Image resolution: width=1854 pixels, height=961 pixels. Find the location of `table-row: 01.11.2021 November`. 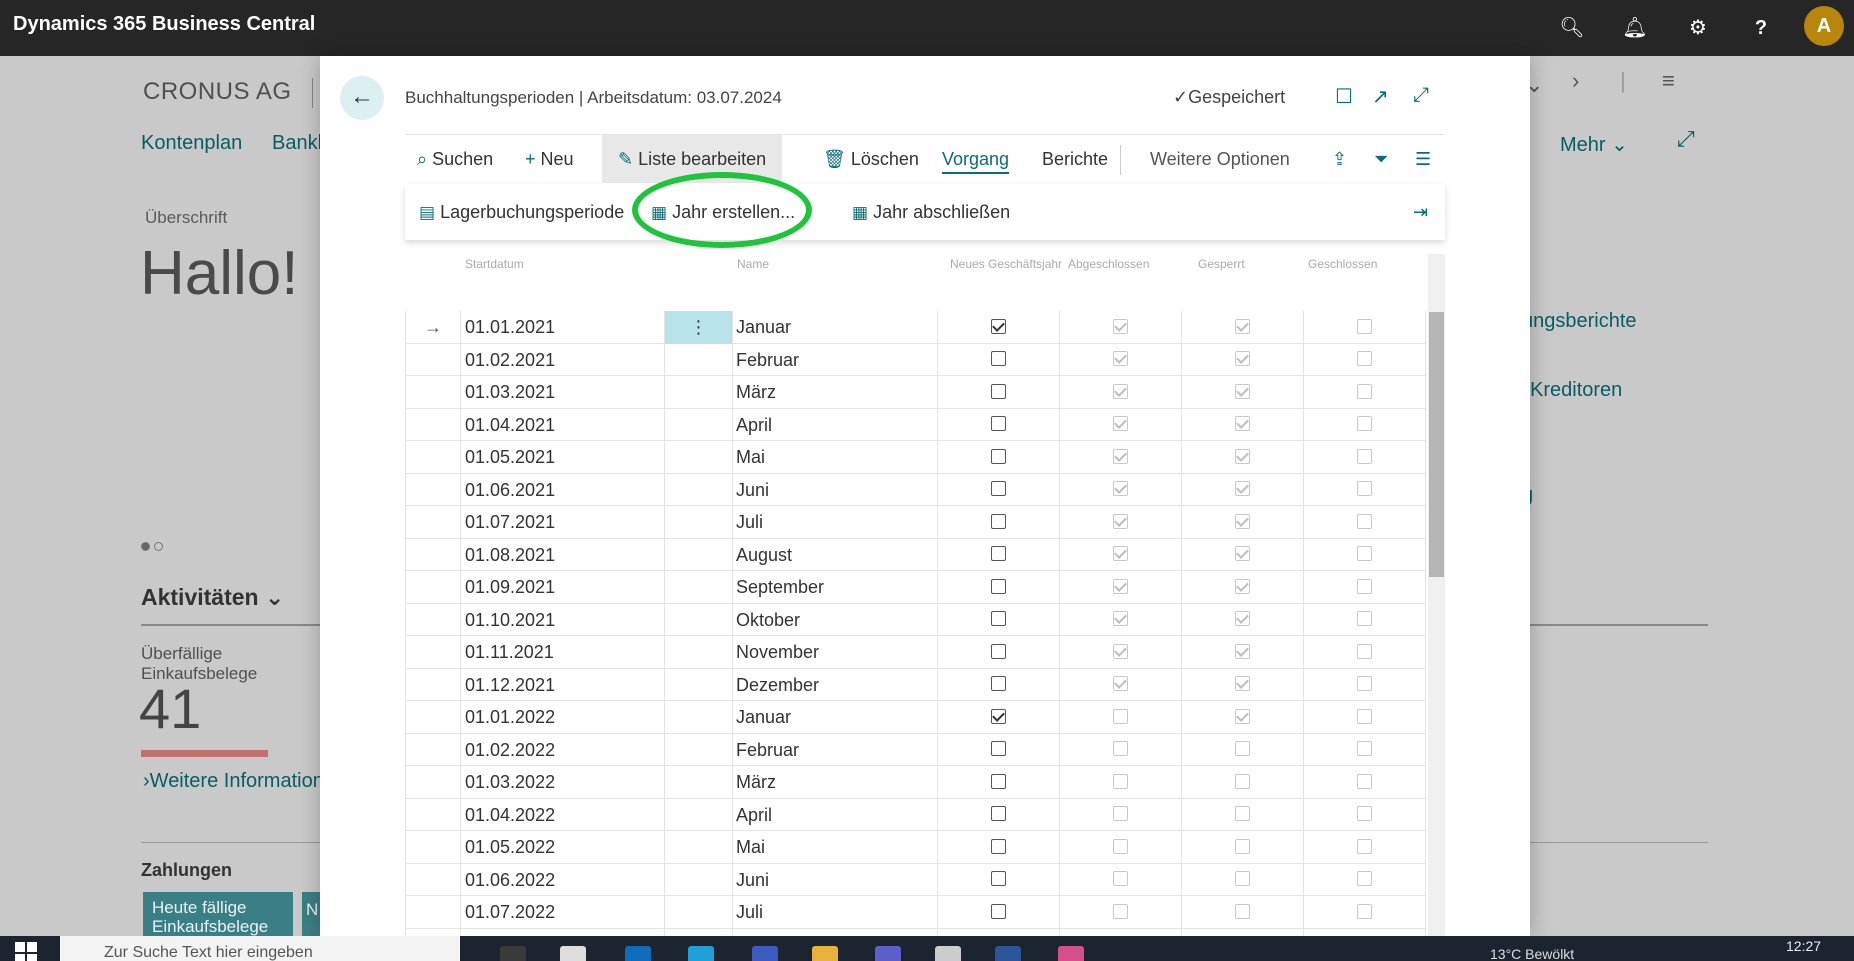

table-row: 01.11.2021 November is located at coordinates (915, 652).